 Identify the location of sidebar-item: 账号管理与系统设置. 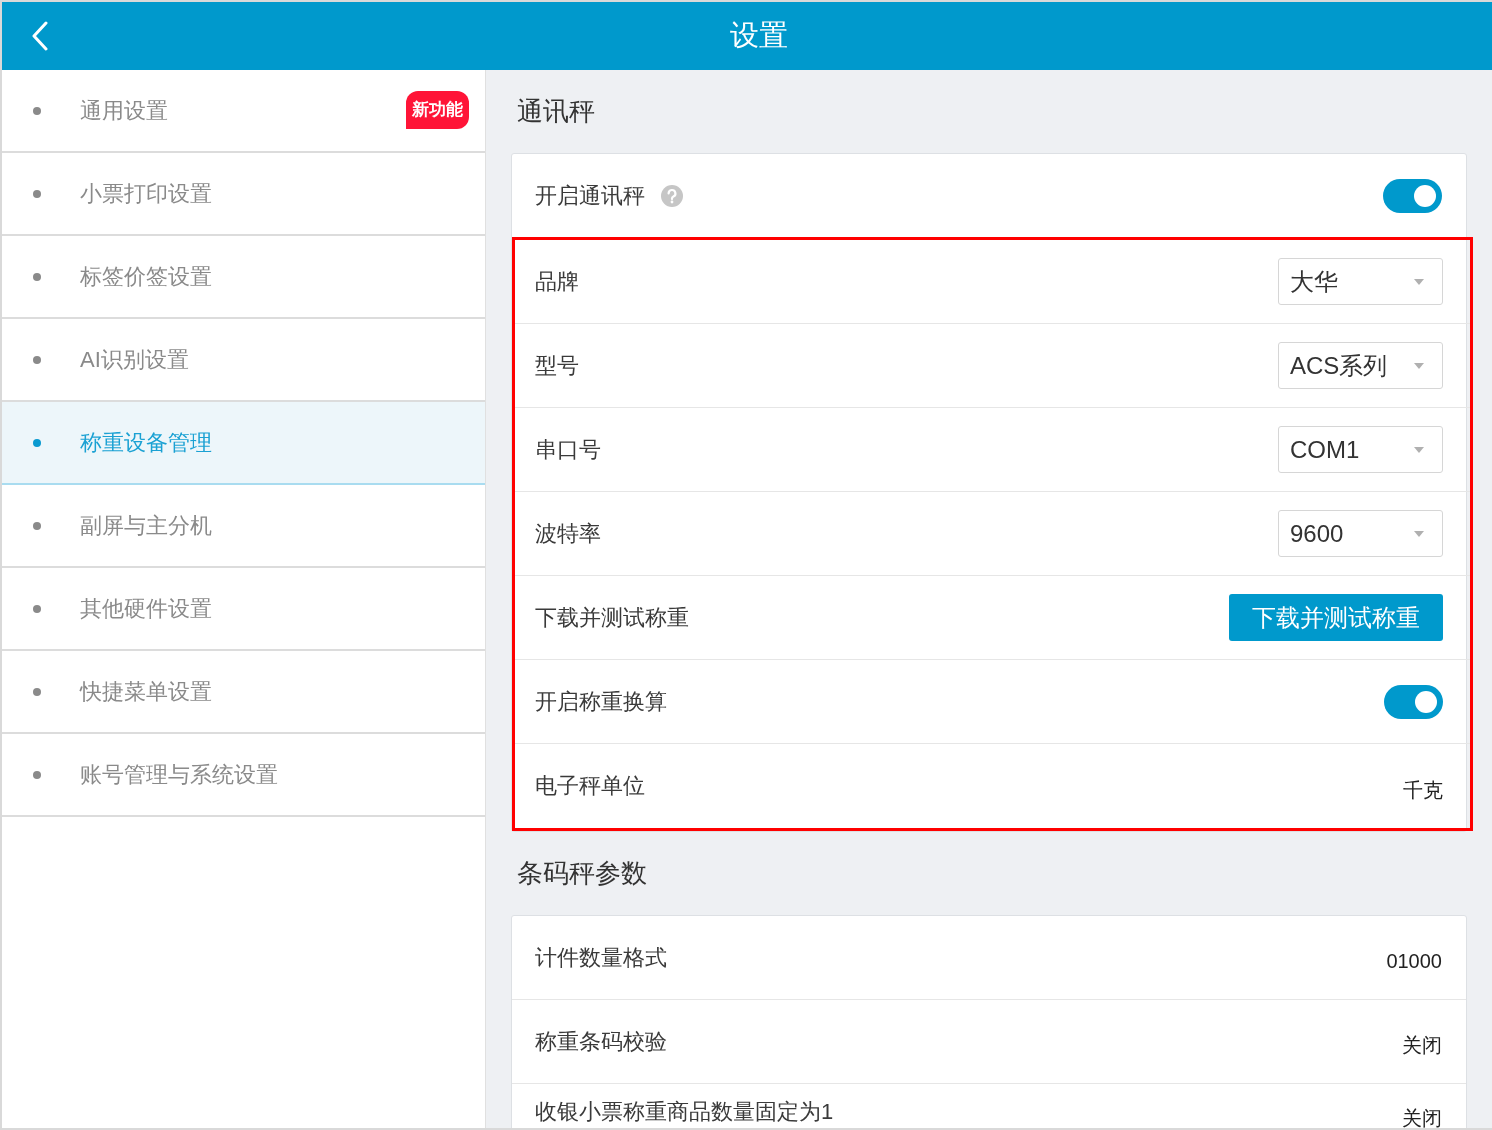
(243, 775).